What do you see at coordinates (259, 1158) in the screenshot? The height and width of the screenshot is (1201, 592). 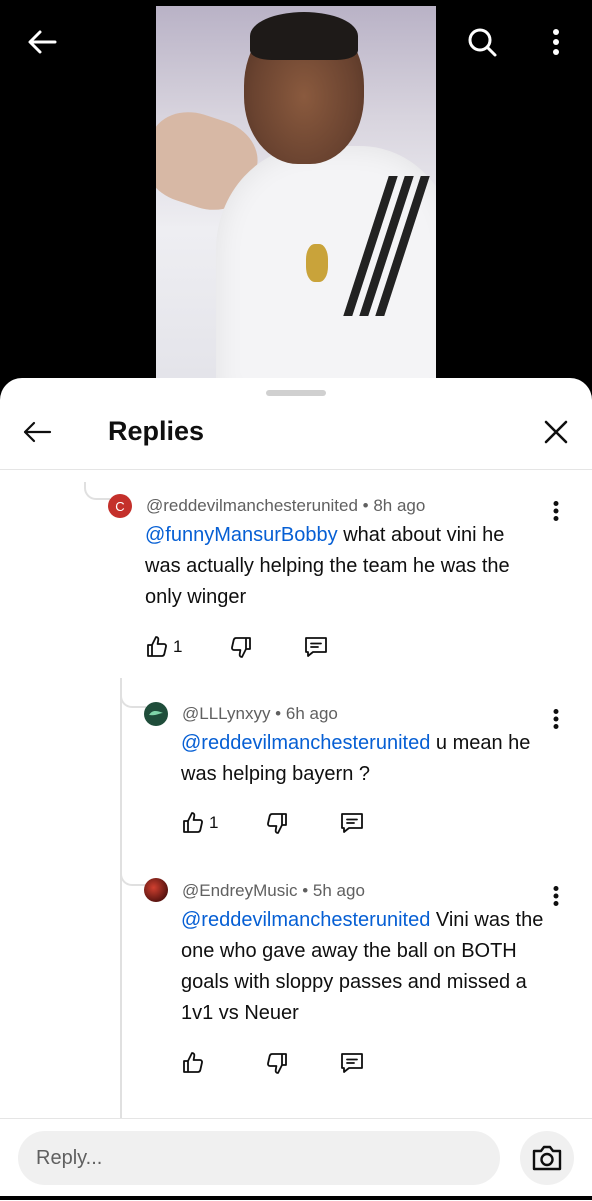 I see `reply-input` at bounding box center [259, 1158].